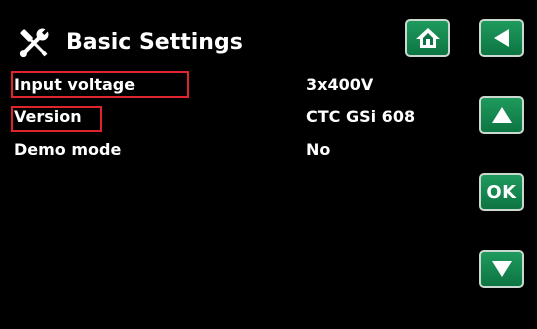 The height and width of the screenshot is (329, 537). I want to click on setting-value-version: CTC GSi 608, so click(360, 117).